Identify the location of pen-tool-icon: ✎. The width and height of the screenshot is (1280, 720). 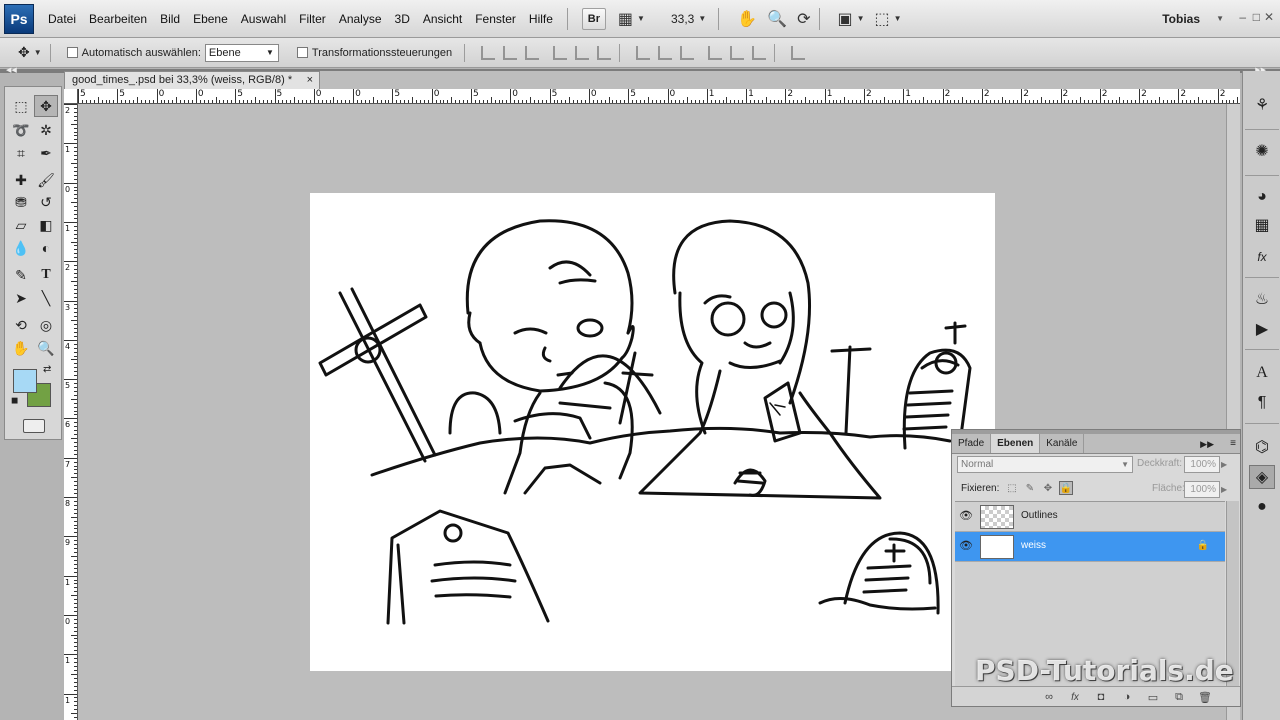
(21, 275).